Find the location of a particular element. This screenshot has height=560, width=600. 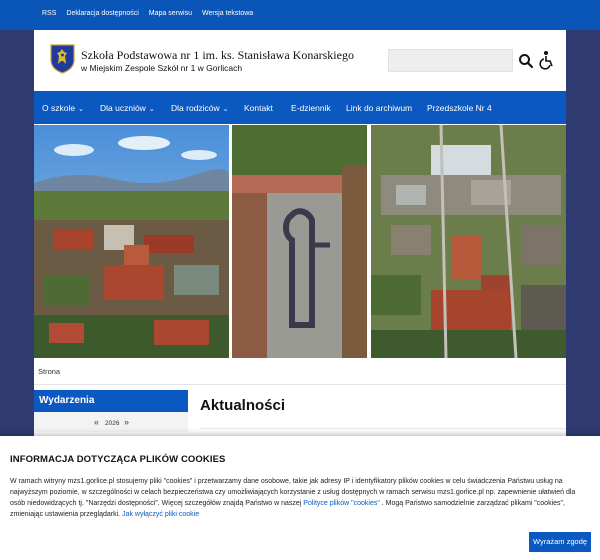

nav-item-label: Przedszkole Nr 4 is located at coordinates (459, 108).